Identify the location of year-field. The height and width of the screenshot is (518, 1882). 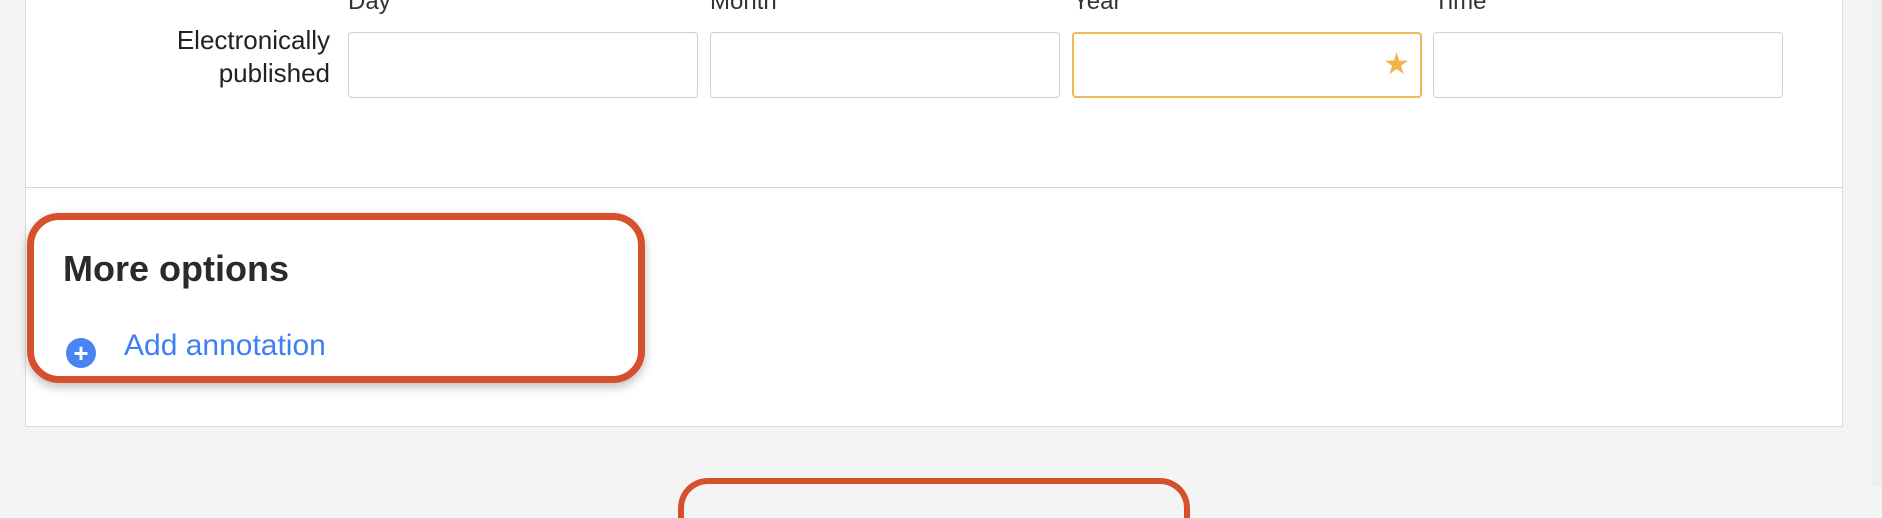
(1247, 65).